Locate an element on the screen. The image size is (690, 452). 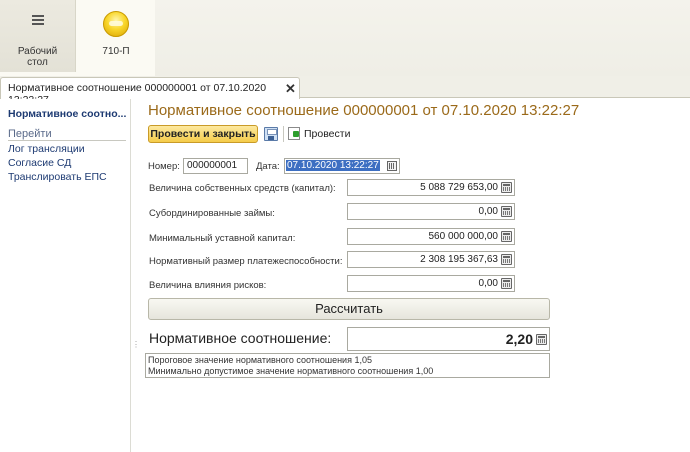
risk-impact-value: 0,00 is located at coordinates (488, 283).